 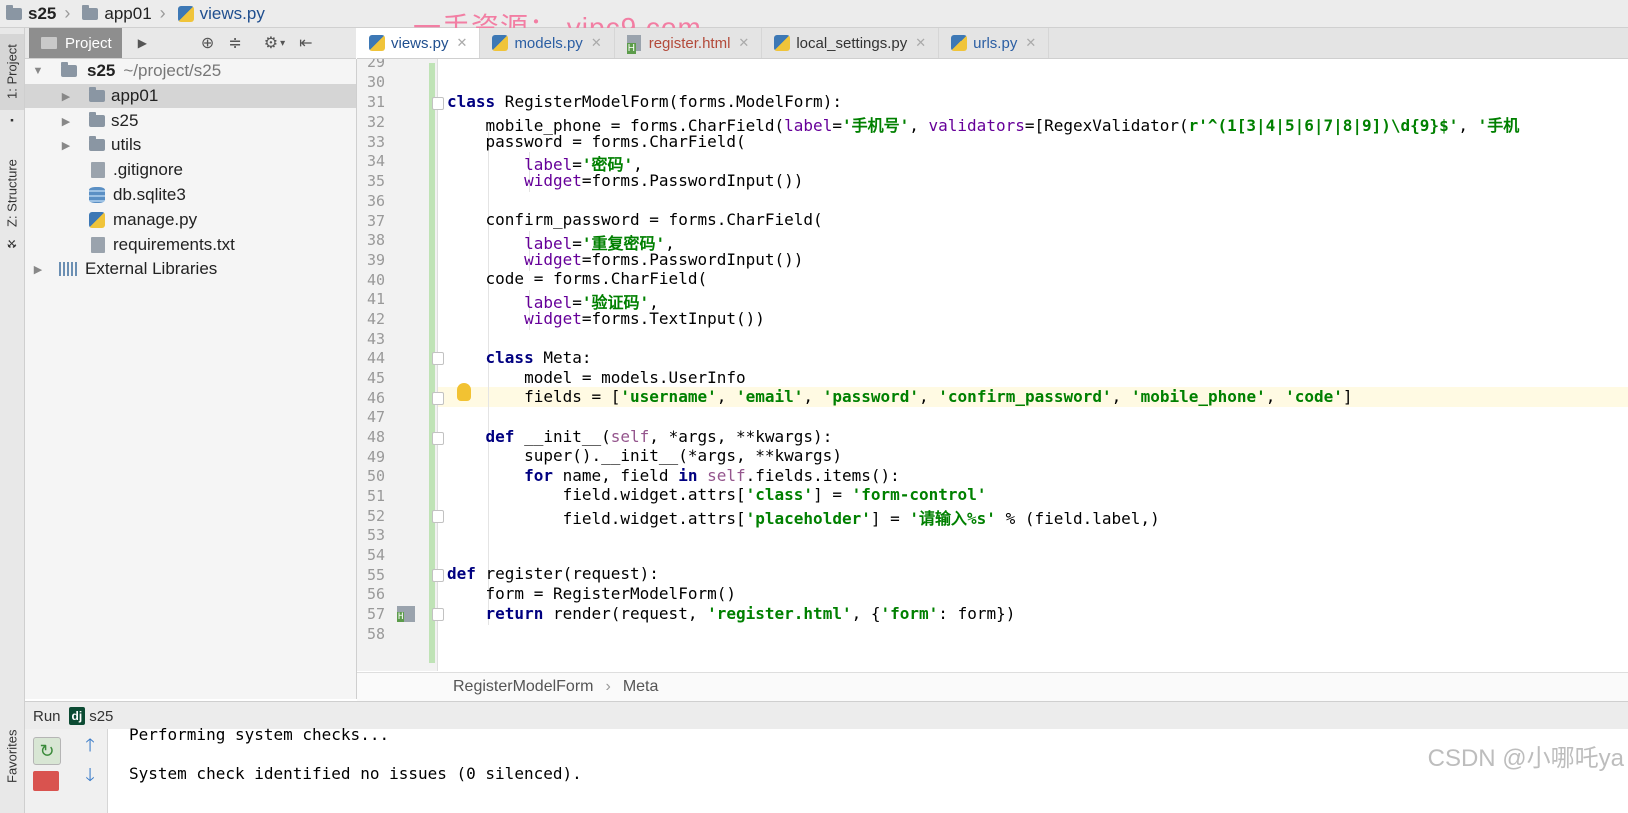 What do you see at coordinates (77, 716) in the screenshot?
I see `django-icon: dj` at bounding box center [77, 716].